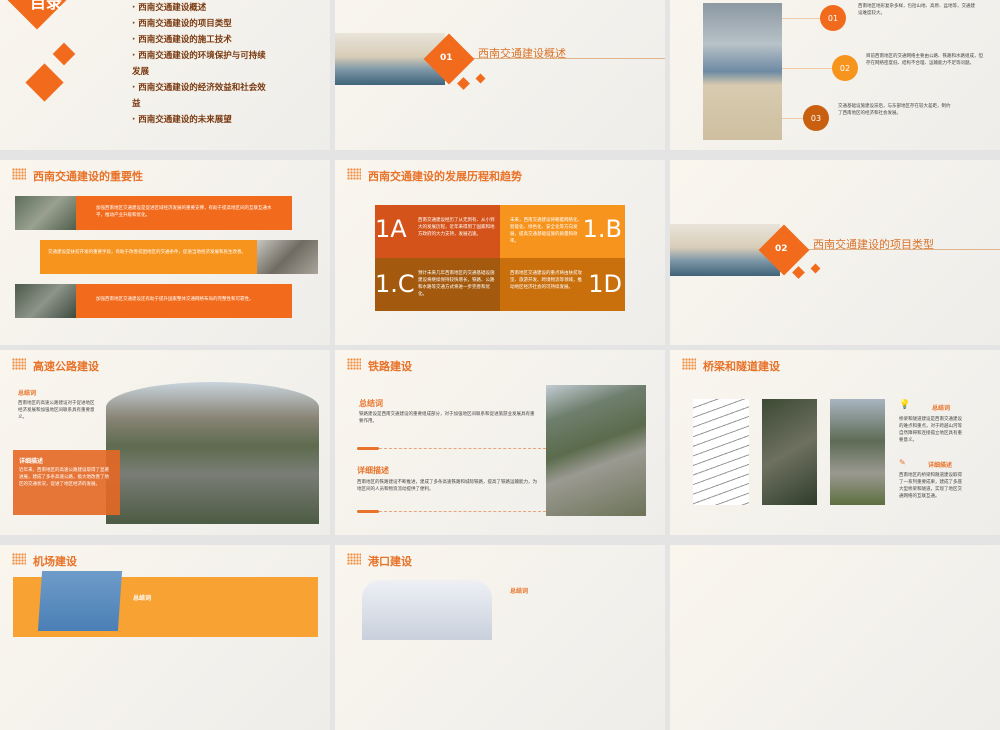  What do you see at coordinates (742, 71) in the screenshot?
I see `station-photo` at bounding box center [742, 71].